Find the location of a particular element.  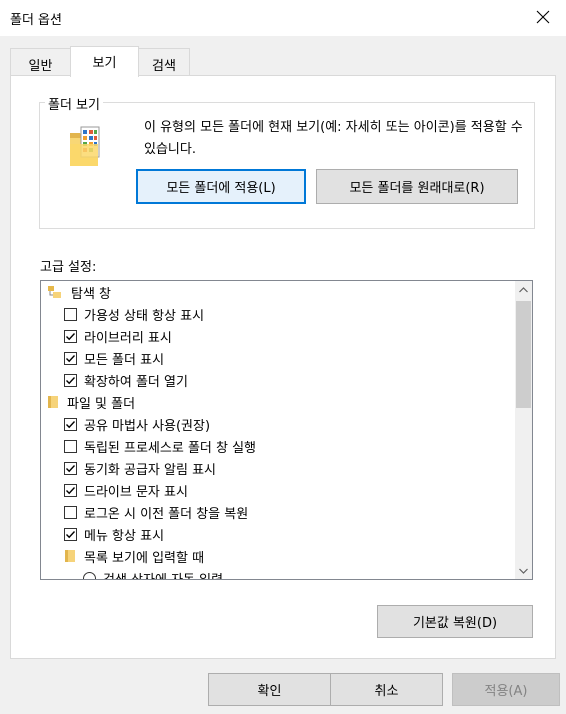

tree-item-files-folders: 파일 및 폴더 is located at coordinates (91, 402).